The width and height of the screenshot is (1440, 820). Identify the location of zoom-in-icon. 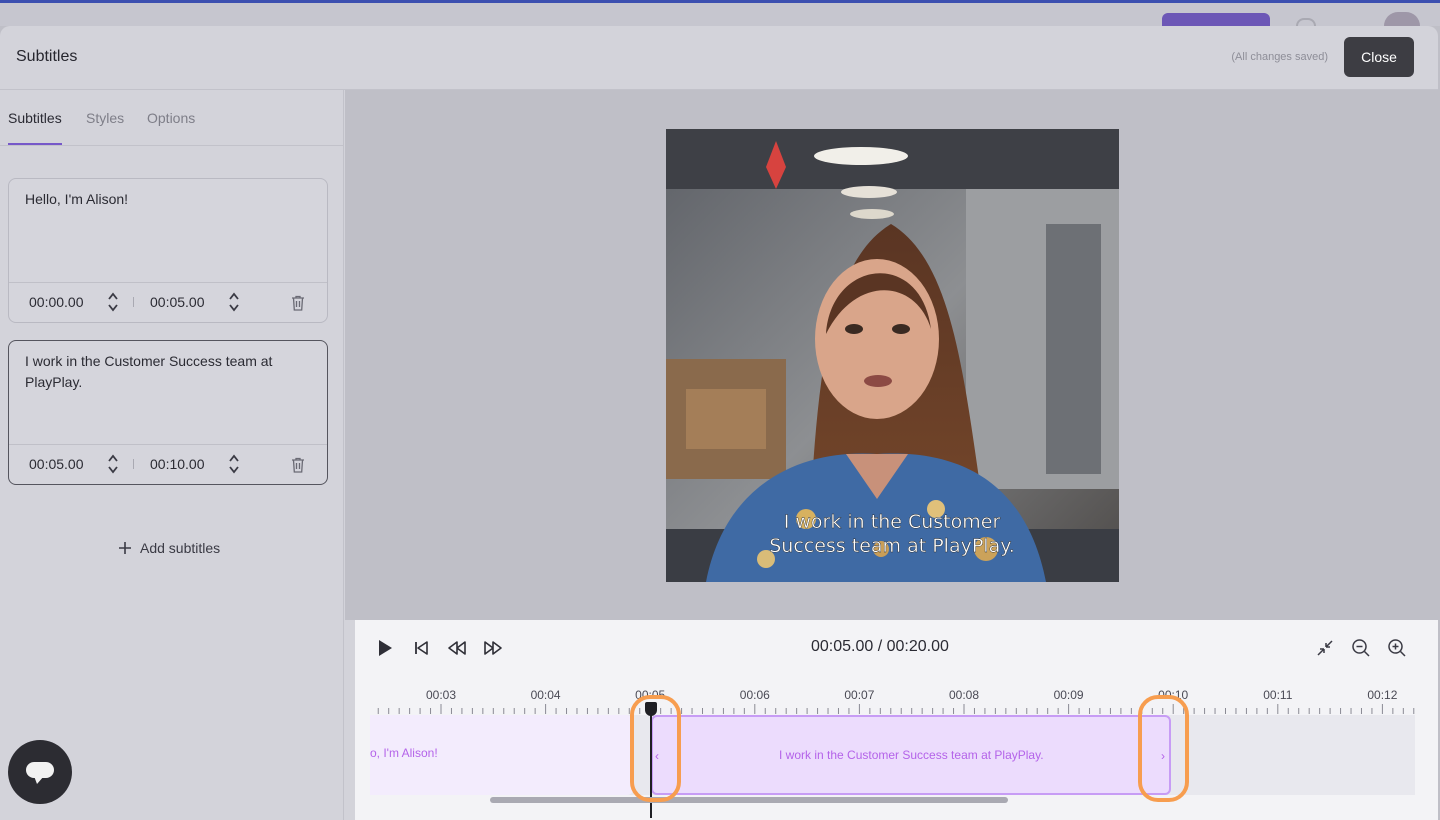
(1397, 648).